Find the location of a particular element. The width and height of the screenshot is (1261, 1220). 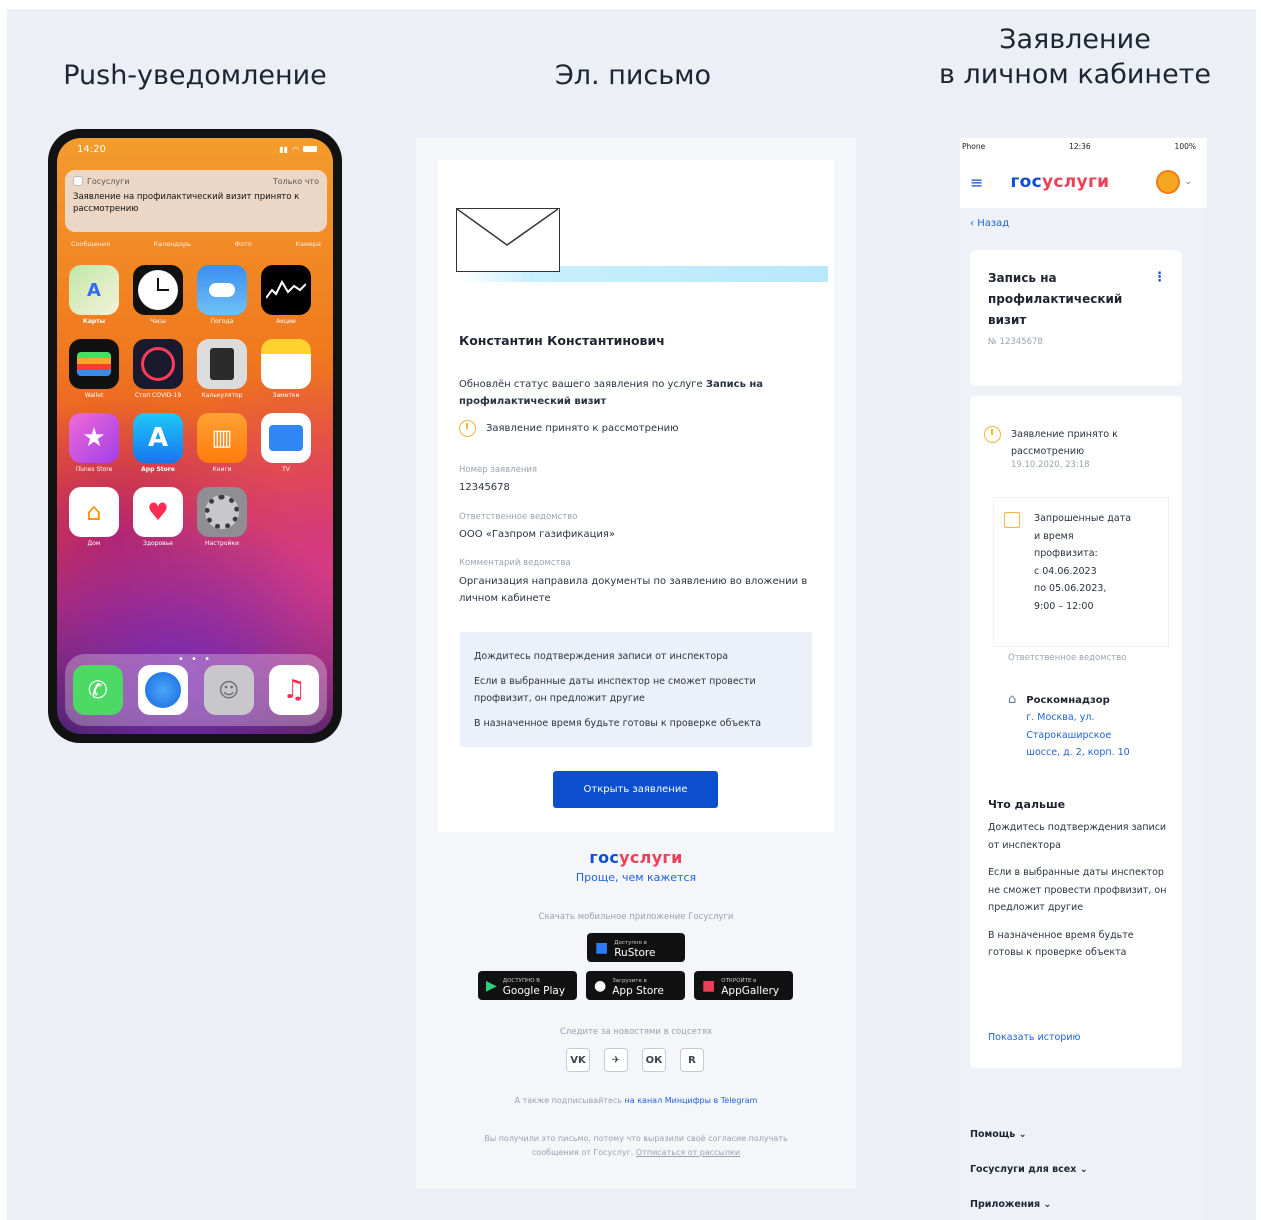

telegram-channel-link: на канал Минцифры в Telegram is located at coordinates (691, 1100).